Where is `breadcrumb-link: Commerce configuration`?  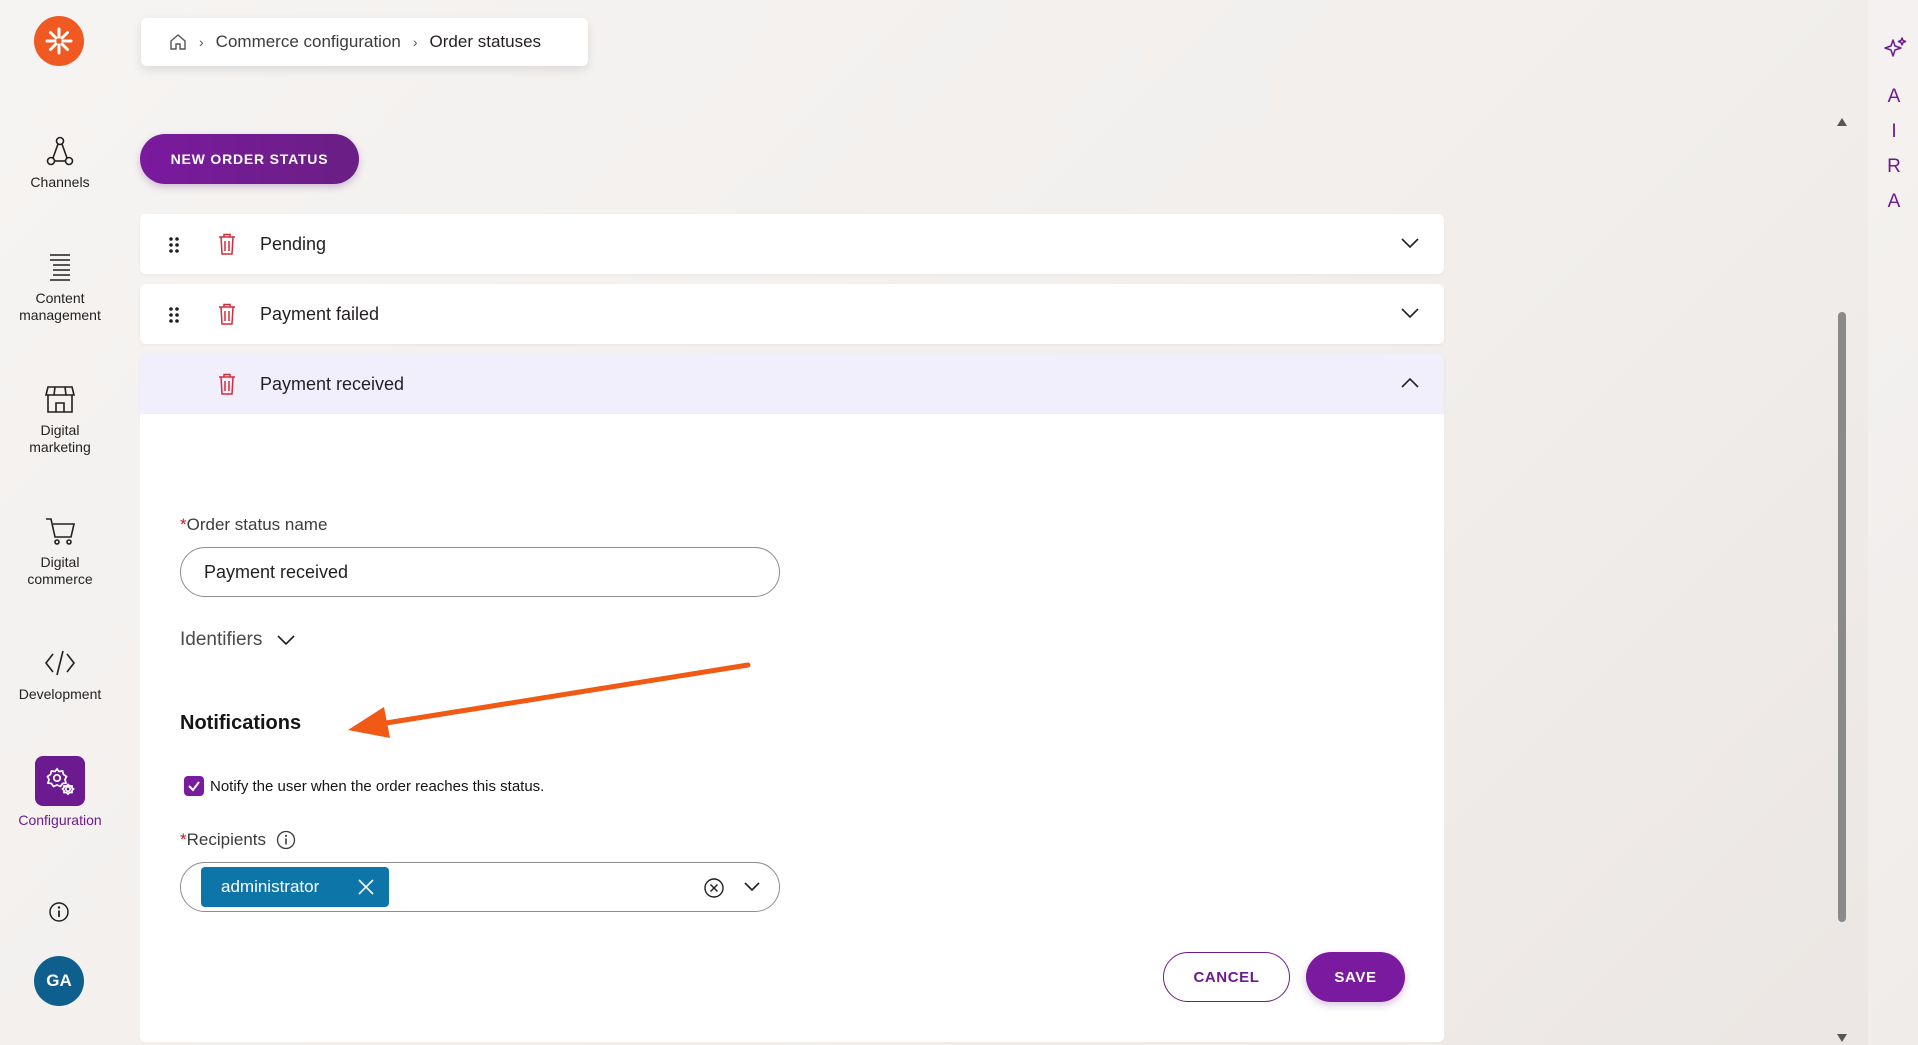 breadcrumb-link: Commerce configuration is located at coordinates (308, 42).